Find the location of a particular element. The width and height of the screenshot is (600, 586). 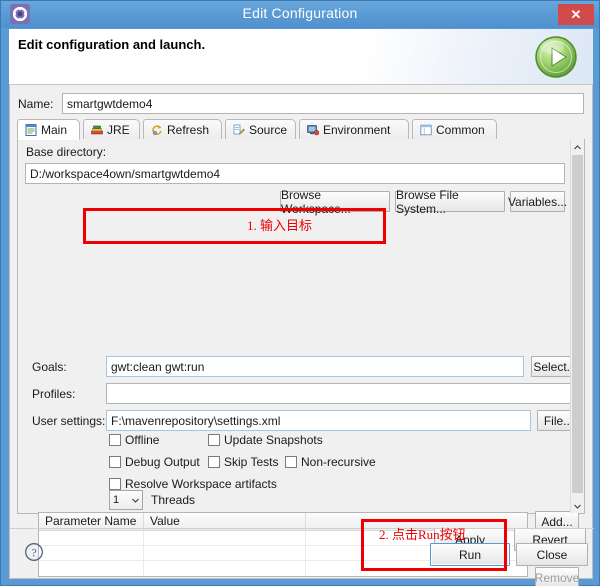

update-snapshots-label: Update Snapshots is located at coordinates (273, 440).